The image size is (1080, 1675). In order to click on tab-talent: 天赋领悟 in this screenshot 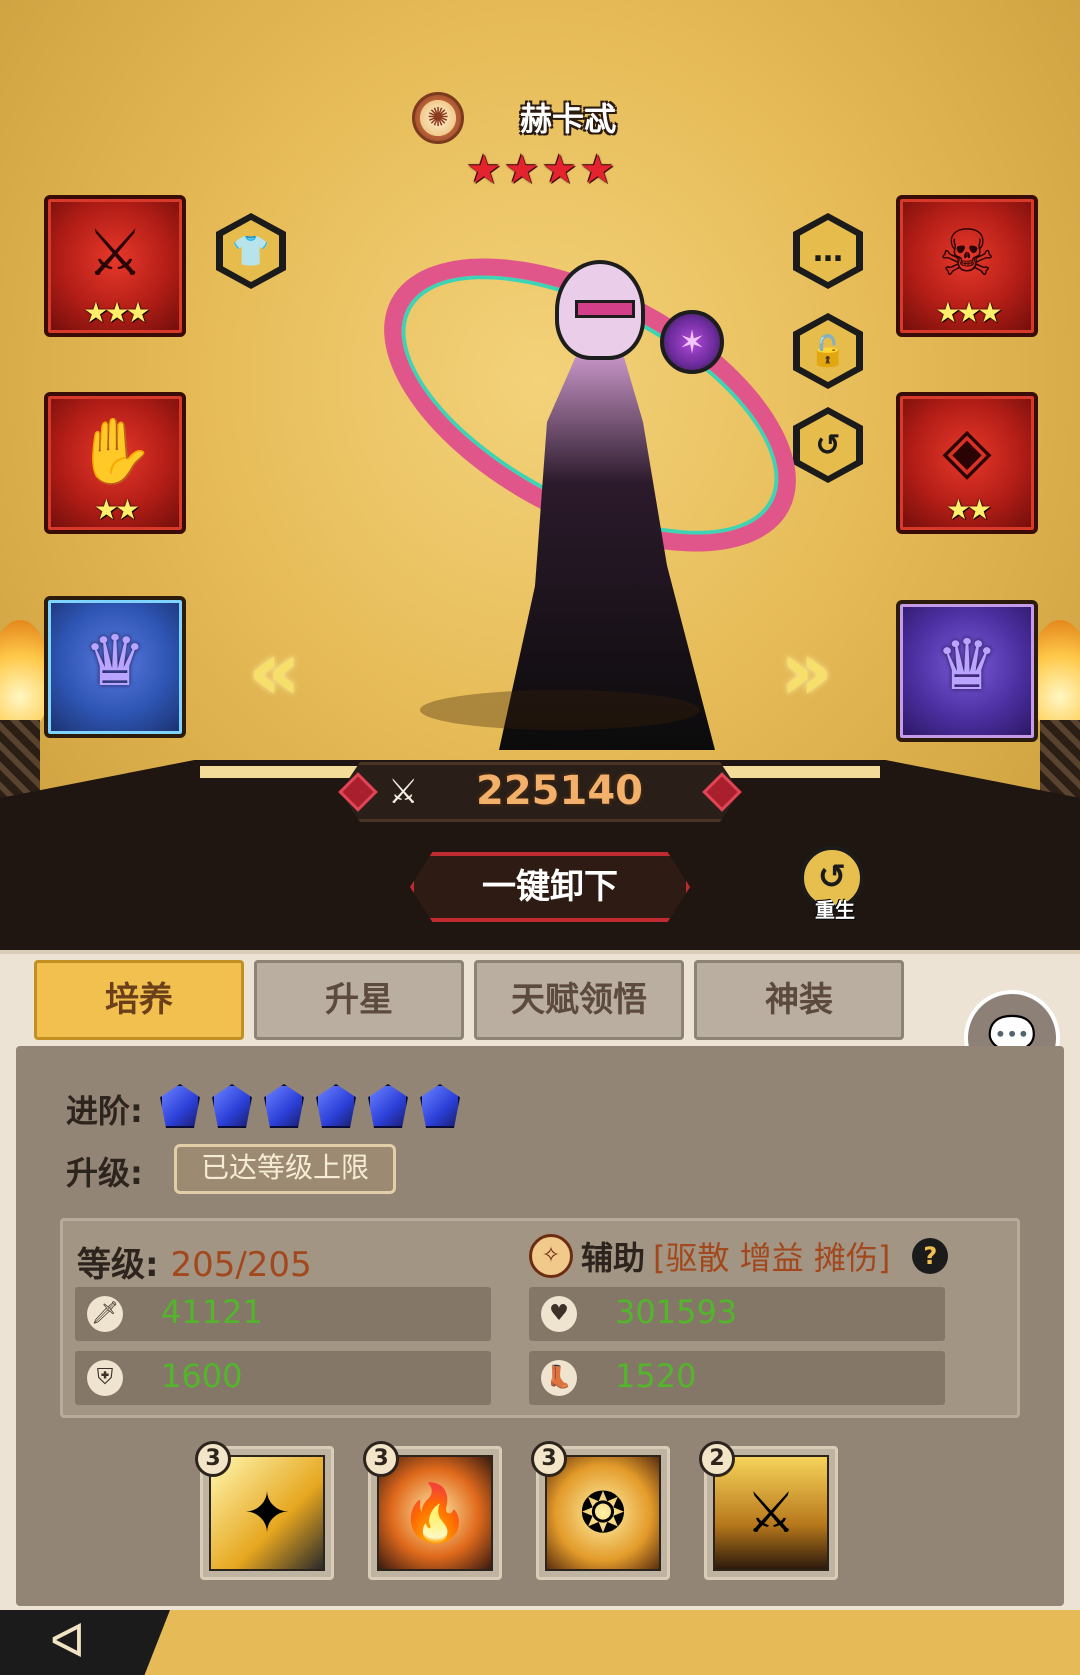, I will do `click(579, 1000)`.